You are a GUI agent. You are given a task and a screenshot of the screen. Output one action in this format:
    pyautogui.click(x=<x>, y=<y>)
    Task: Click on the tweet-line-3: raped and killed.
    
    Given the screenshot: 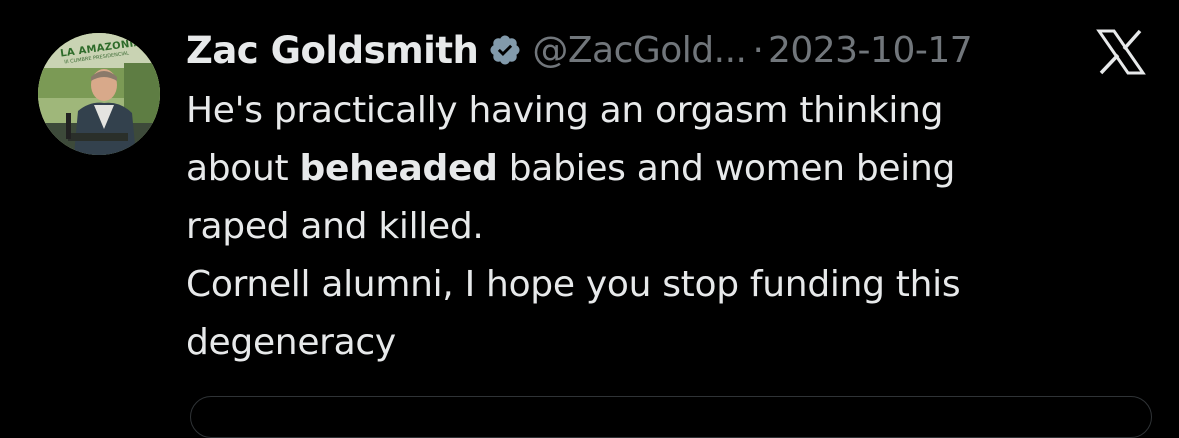 What is the action you would take?
    pyautogui.click(x=335, y=226)
    